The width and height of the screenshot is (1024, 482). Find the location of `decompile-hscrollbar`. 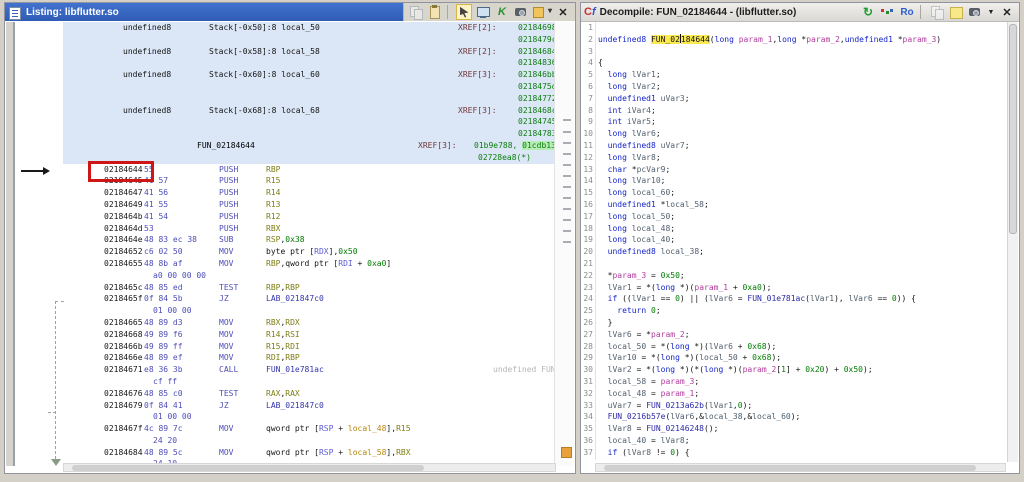

decompile-hscrollbar is located at coordinates (800, 467).